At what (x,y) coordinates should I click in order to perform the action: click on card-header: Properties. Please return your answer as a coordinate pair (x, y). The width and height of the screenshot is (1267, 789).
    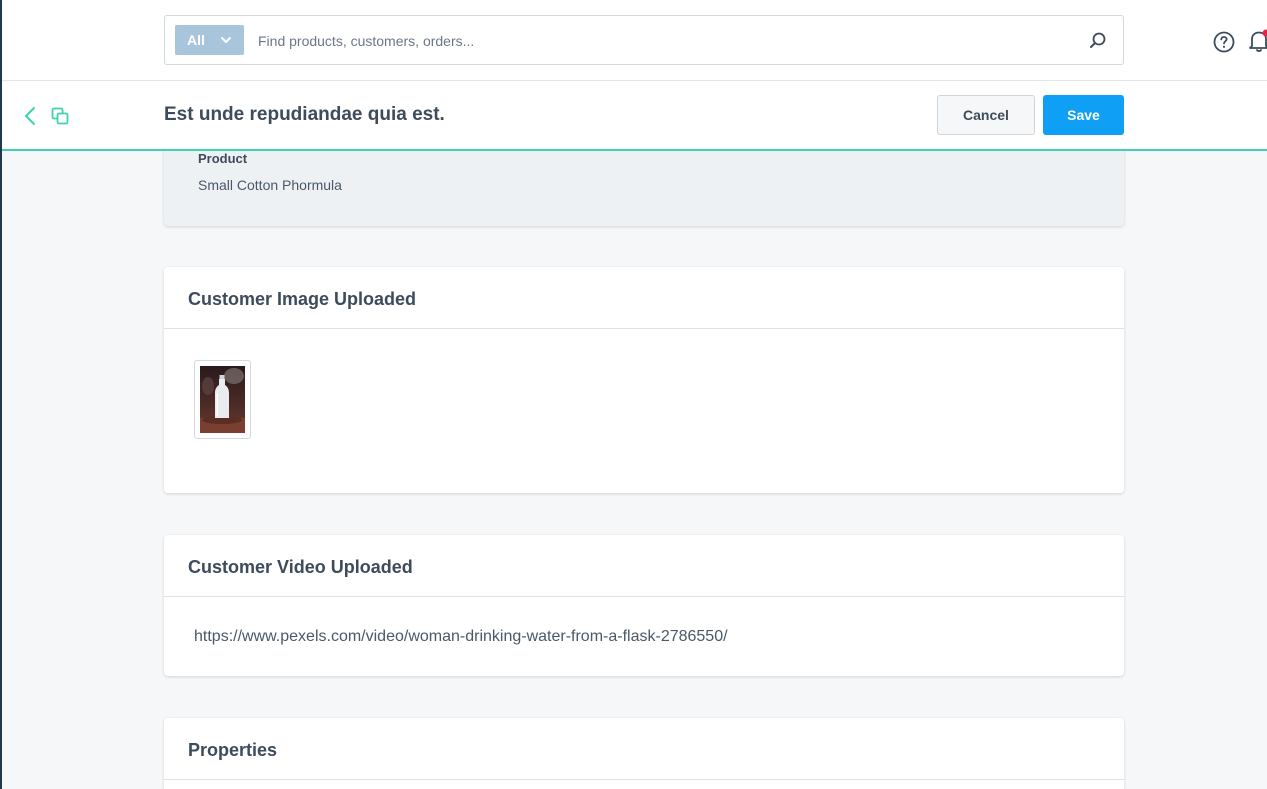
    Looking at the image, I should click on (644, 749).